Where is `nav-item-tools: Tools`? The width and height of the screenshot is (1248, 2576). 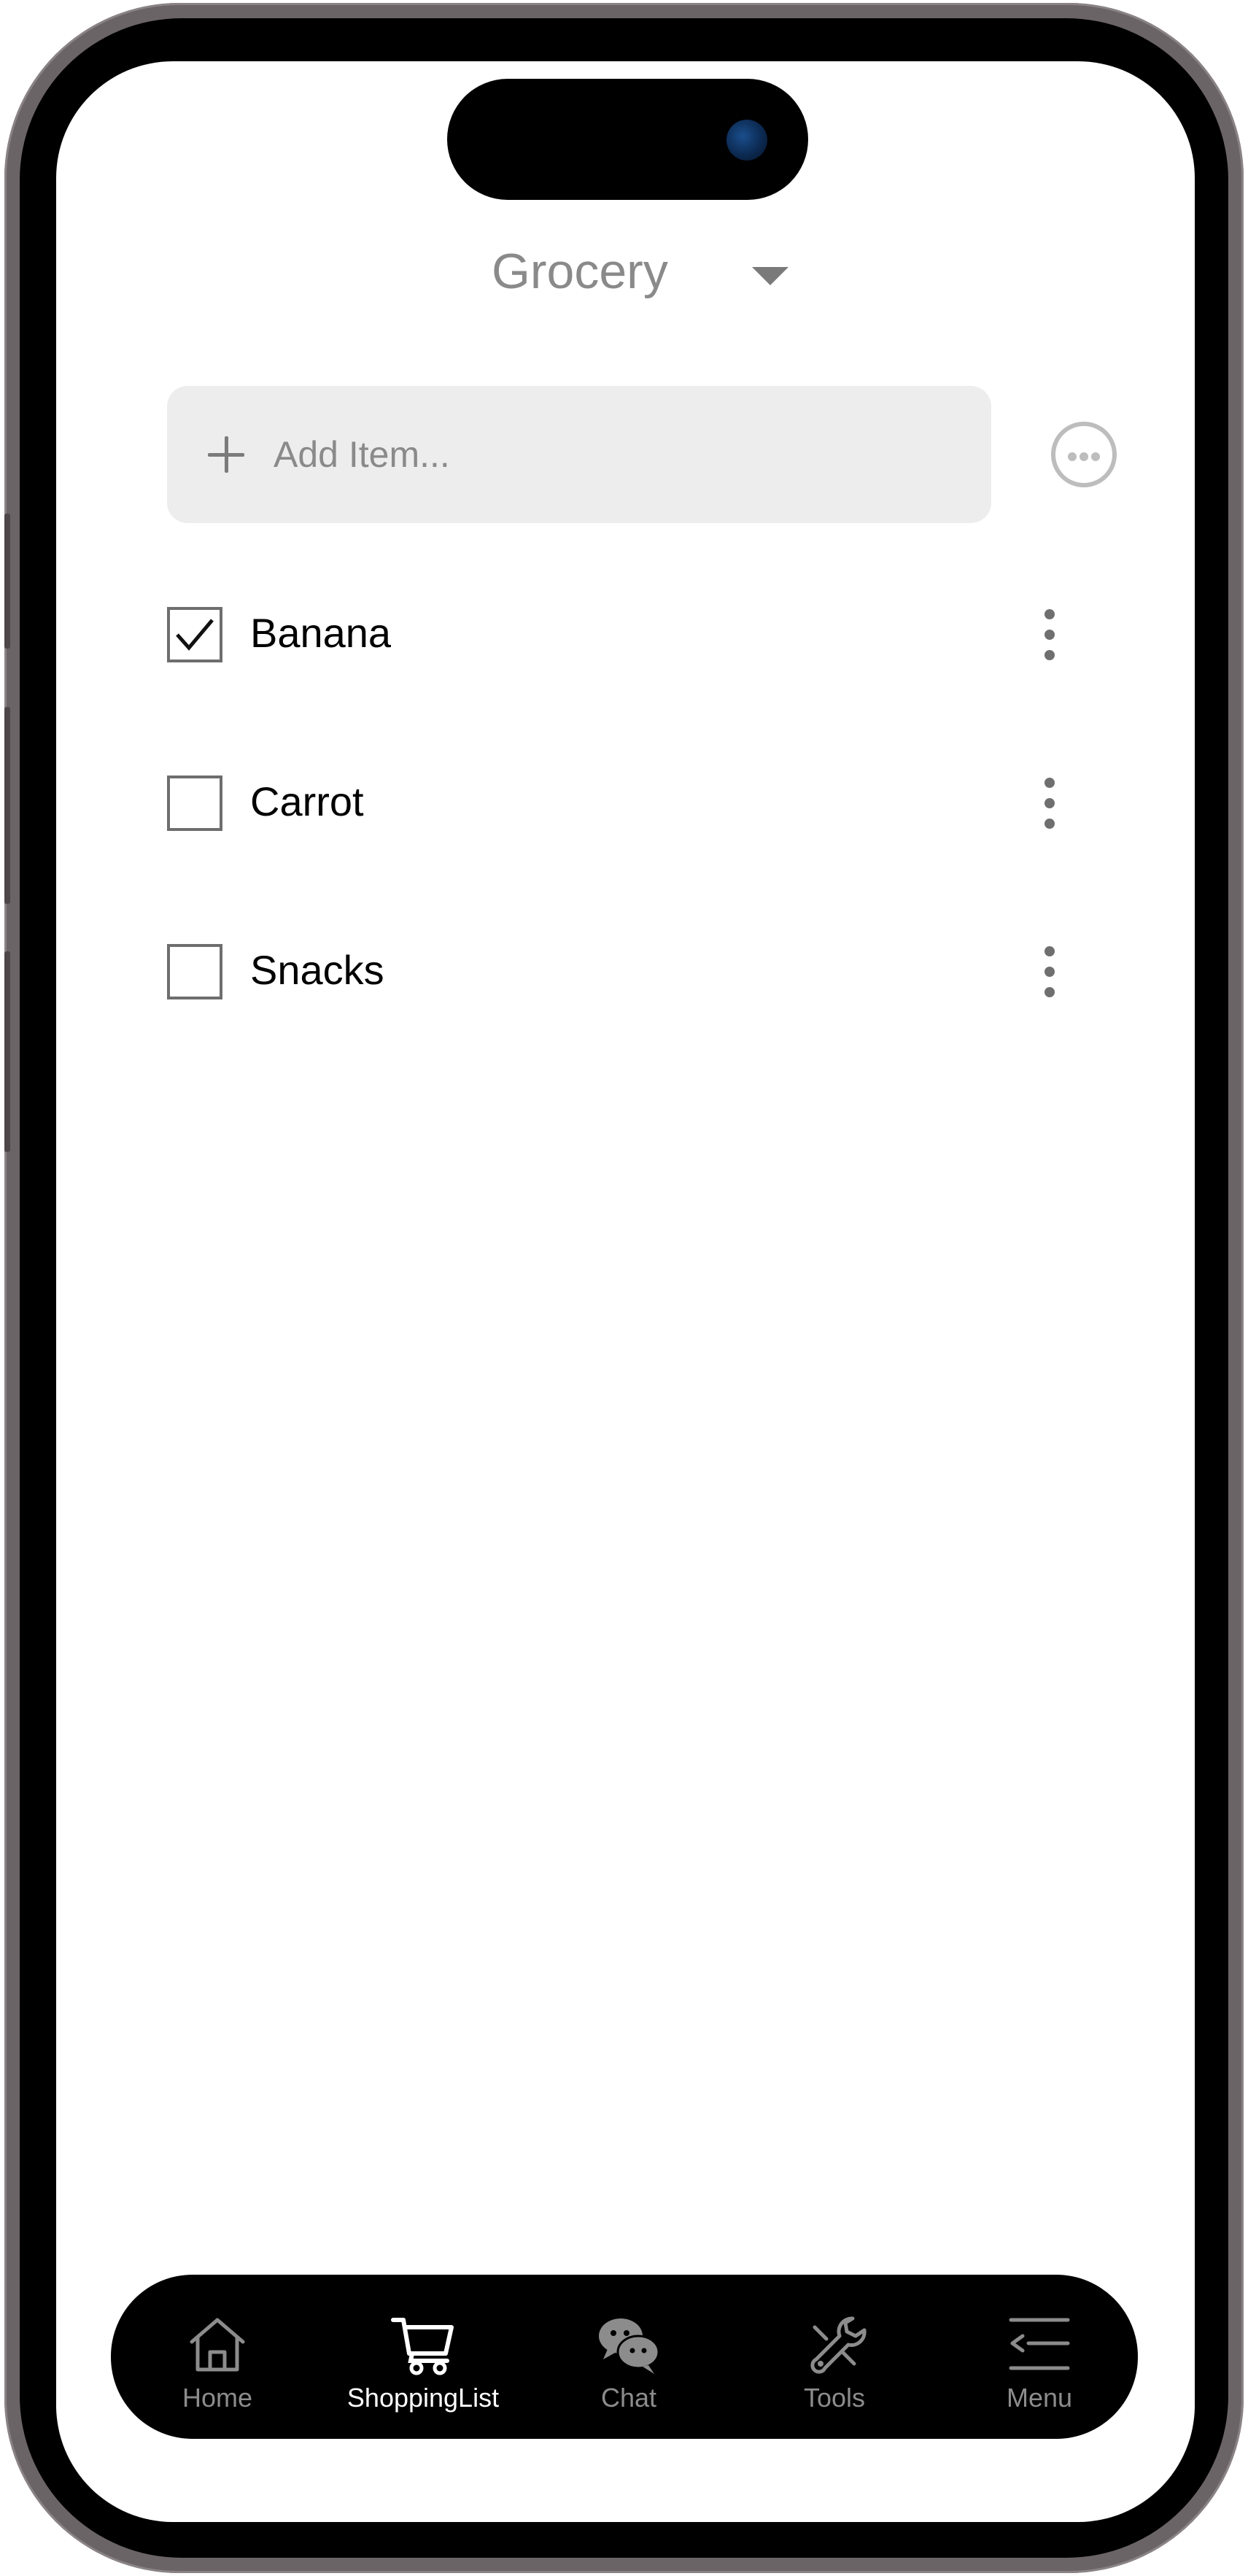
nav-item-tools: Tools is located at coordinates (834, 2357).